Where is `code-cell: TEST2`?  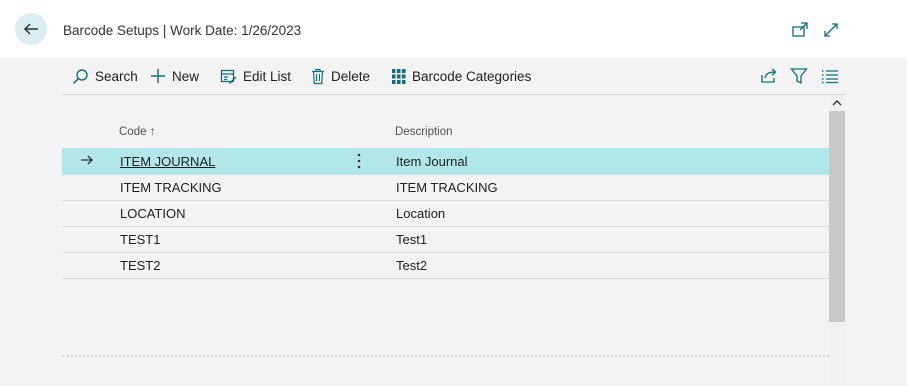
code-cell: TEST2 is located at coordinates (140, 265).